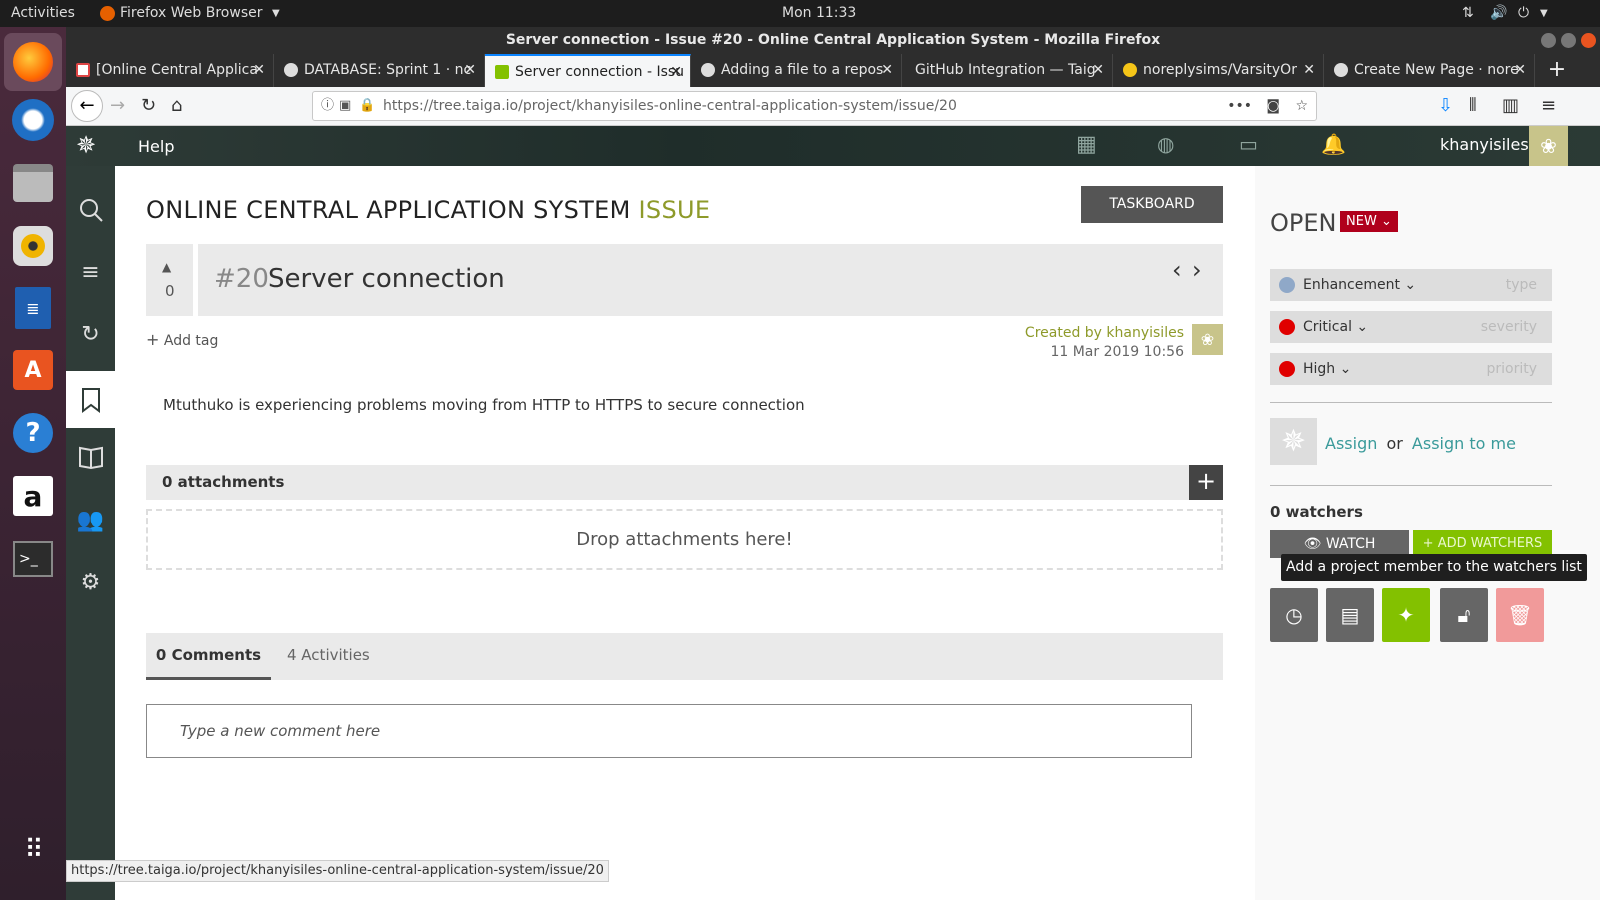  Describe the element at coordinates (1218, 70) in the screenshot. I see `tab-noreplysims: noreplysims/VarsityOr ✕` at that location.